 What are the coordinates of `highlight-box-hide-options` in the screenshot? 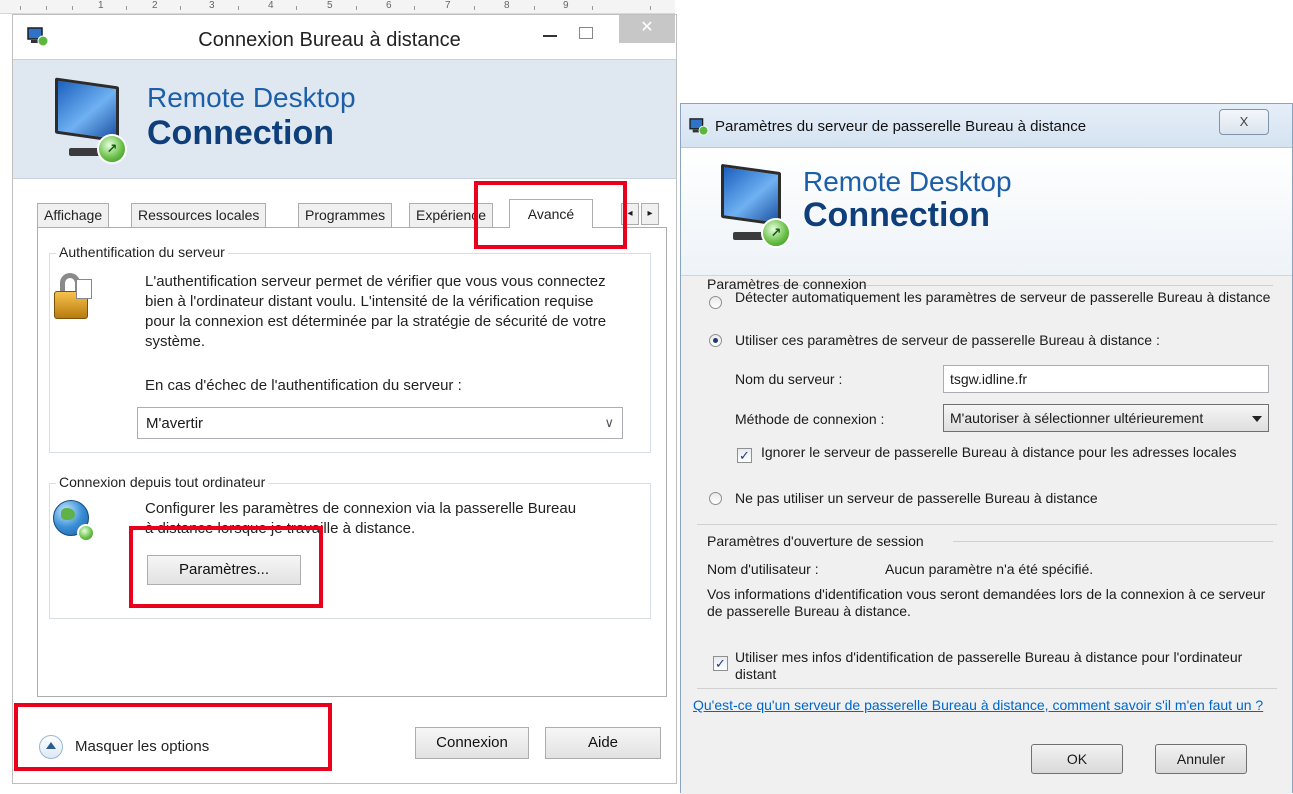 It's located at (173, 737).